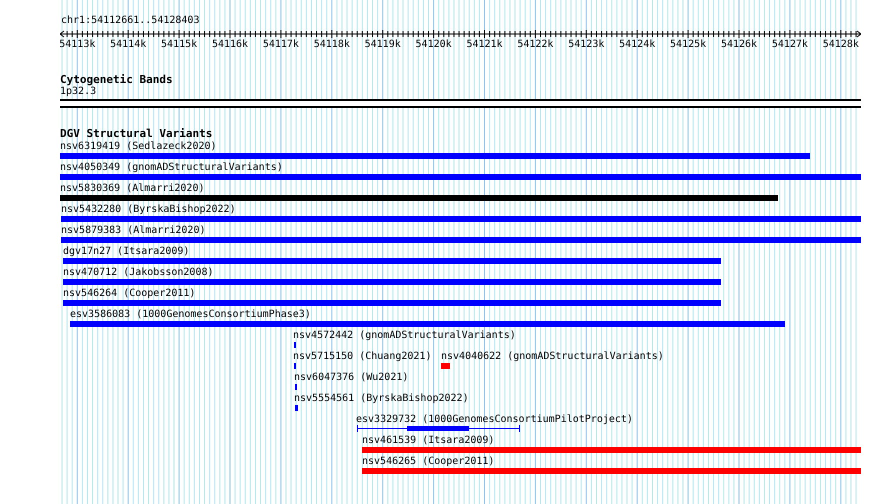 The height and width of the screenshot is (504, 890). I want to click on variant-label: esv3329732 (1000GenomesConsortiumPilotProject), so click(494, 420).